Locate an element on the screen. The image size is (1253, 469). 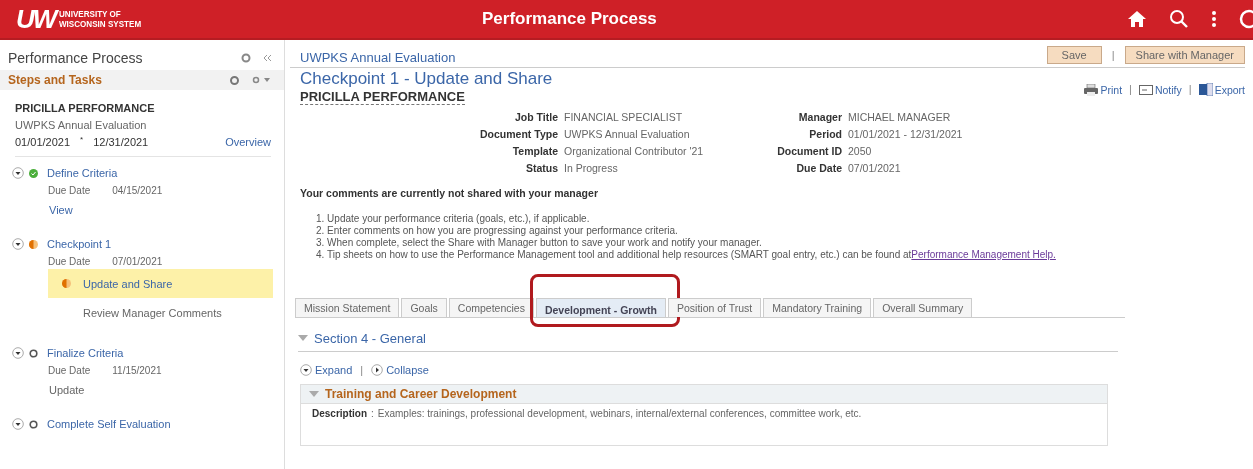
field-value: FINANCIAL SPECIALIST is located at coordinates (624, 117).